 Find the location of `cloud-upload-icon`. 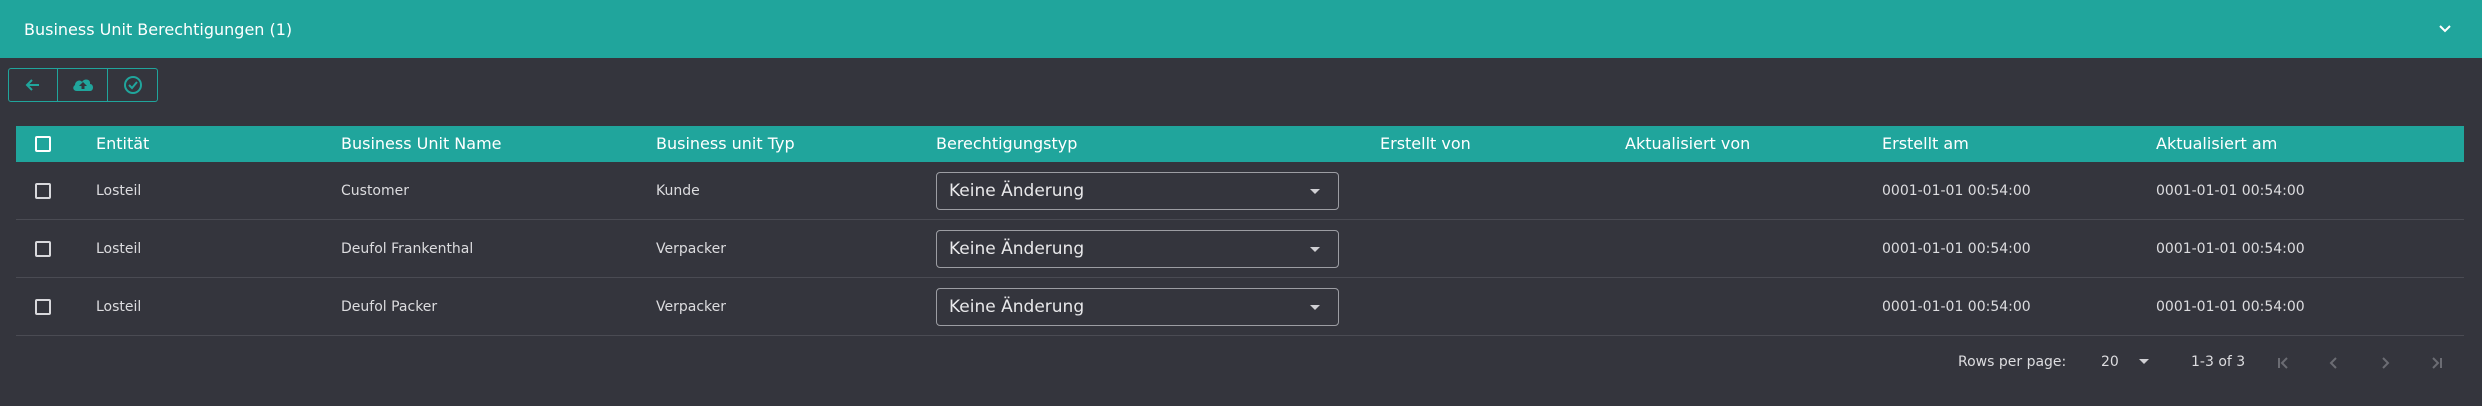

cloud-upload-icon is located at coordinates (82, 85).